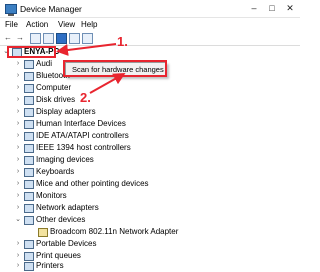 This screenshot has width=320, height=272. What do you see at coordinates (150, 136) in the screenshot?
I see `tree-item-ide: › IDE ATA/ATAPI controllers` at bounding box center [150, 136].